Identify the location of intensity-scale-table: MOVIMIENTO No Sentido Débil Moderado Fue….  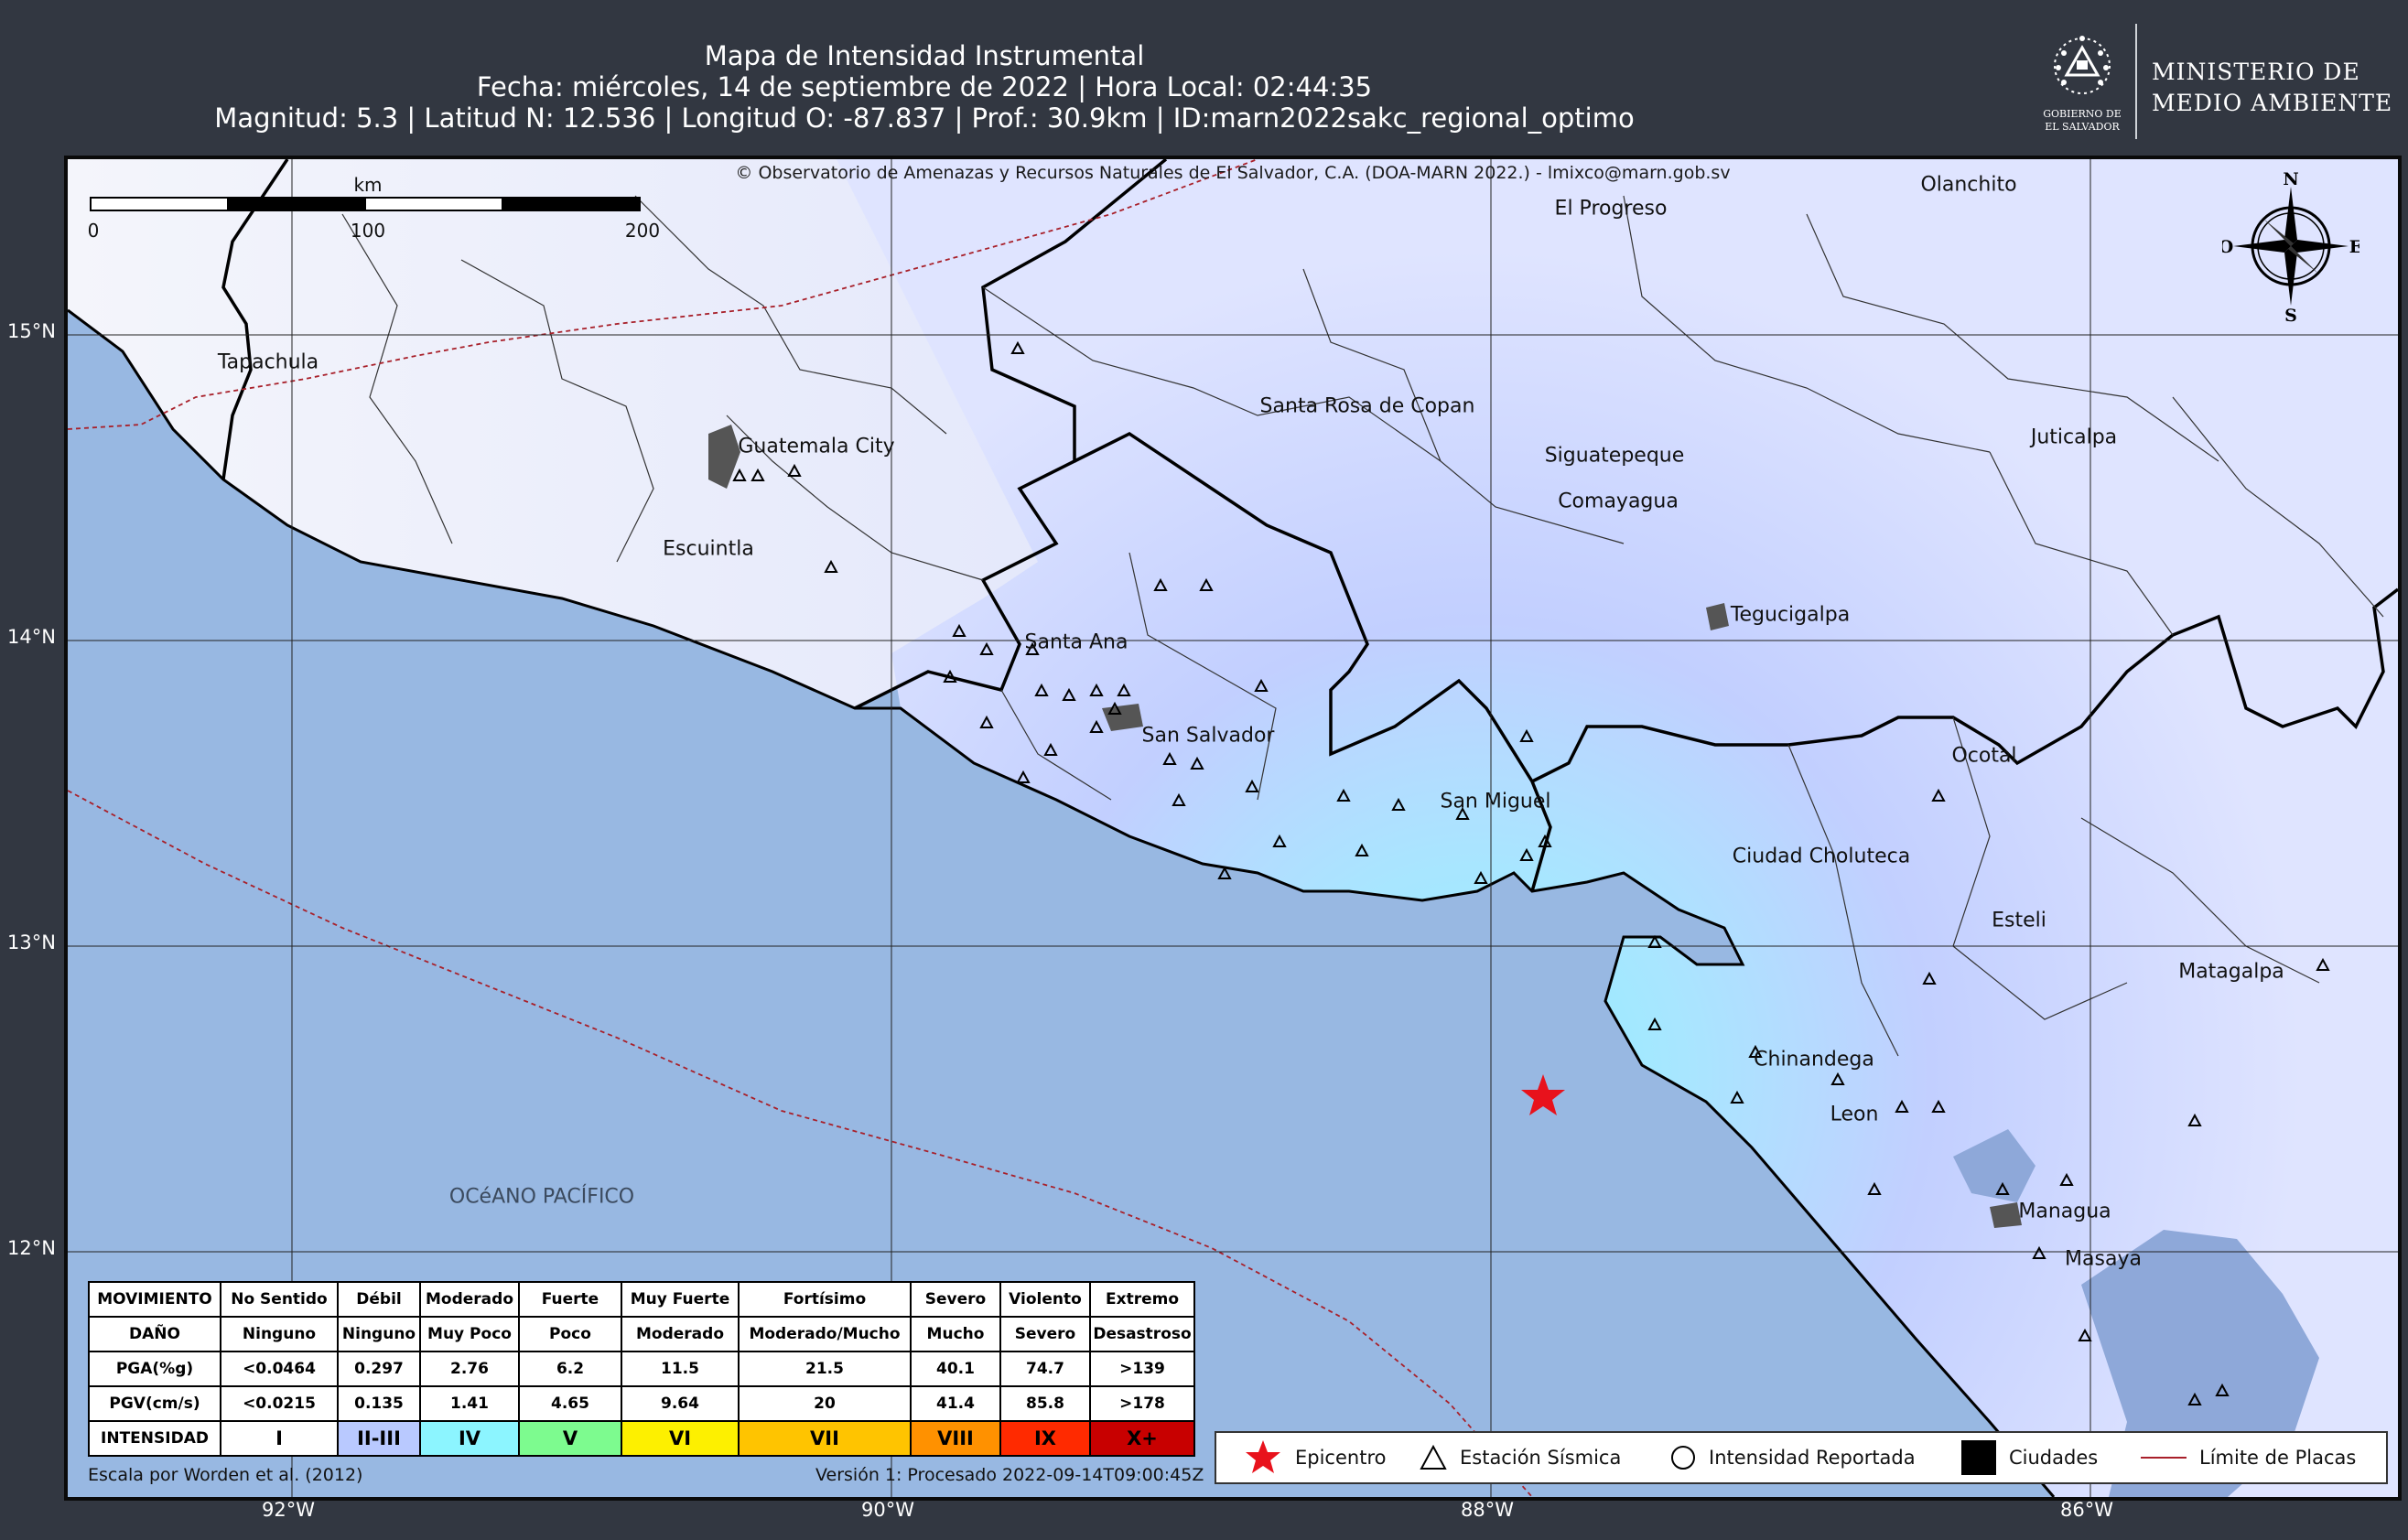
(641, 1369).